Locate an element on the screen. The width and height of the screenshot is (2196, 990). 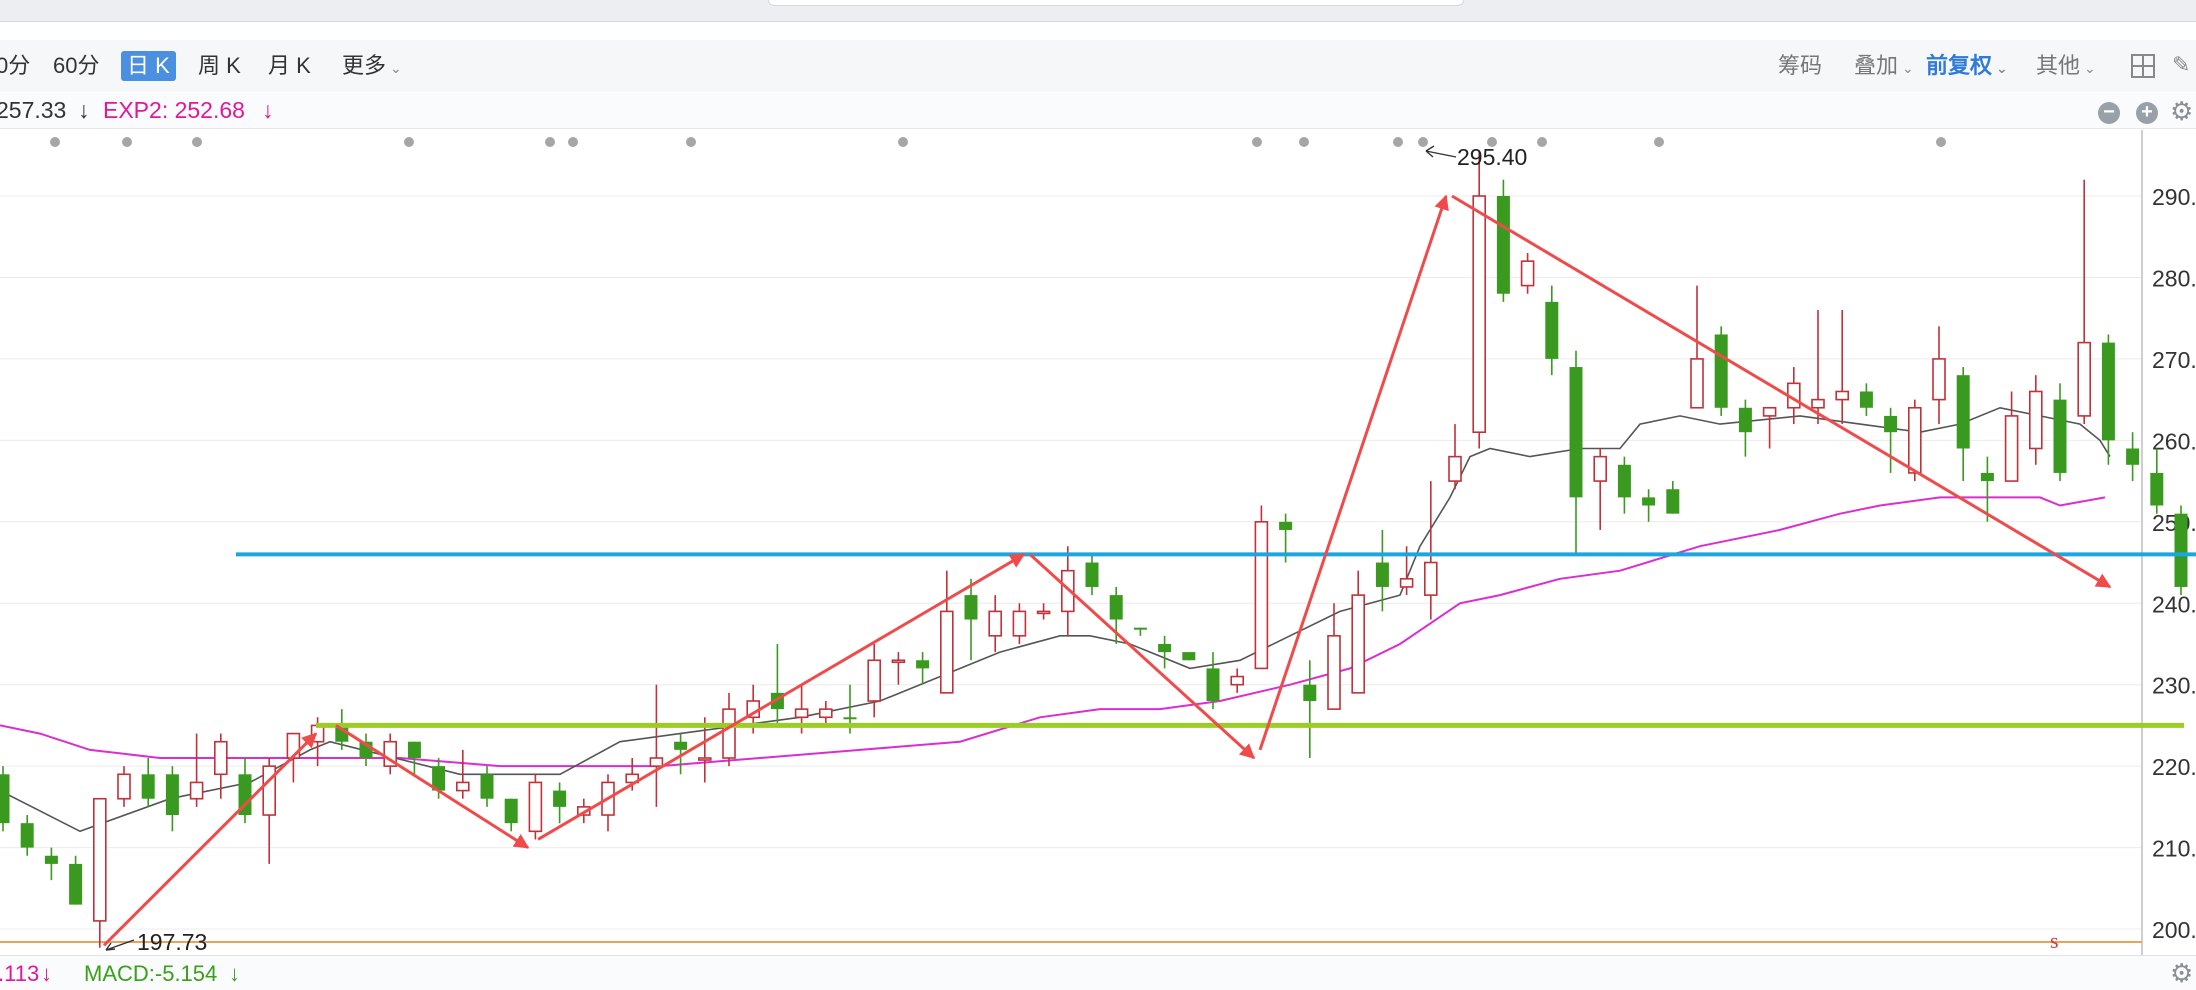
macd-left-arrow-icon: ↓ is located at coordinates (46, 973).